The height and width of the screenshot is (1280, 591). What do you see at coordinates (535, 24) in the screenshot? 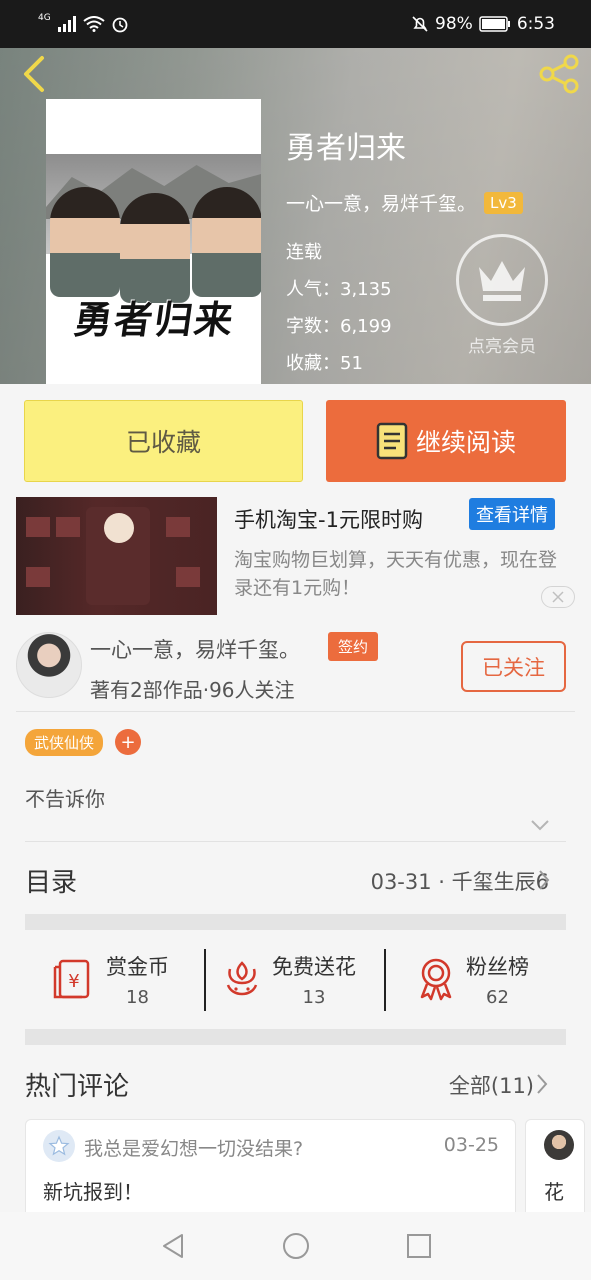
I see `clock: 6:53` at bounding box center [535, 24].